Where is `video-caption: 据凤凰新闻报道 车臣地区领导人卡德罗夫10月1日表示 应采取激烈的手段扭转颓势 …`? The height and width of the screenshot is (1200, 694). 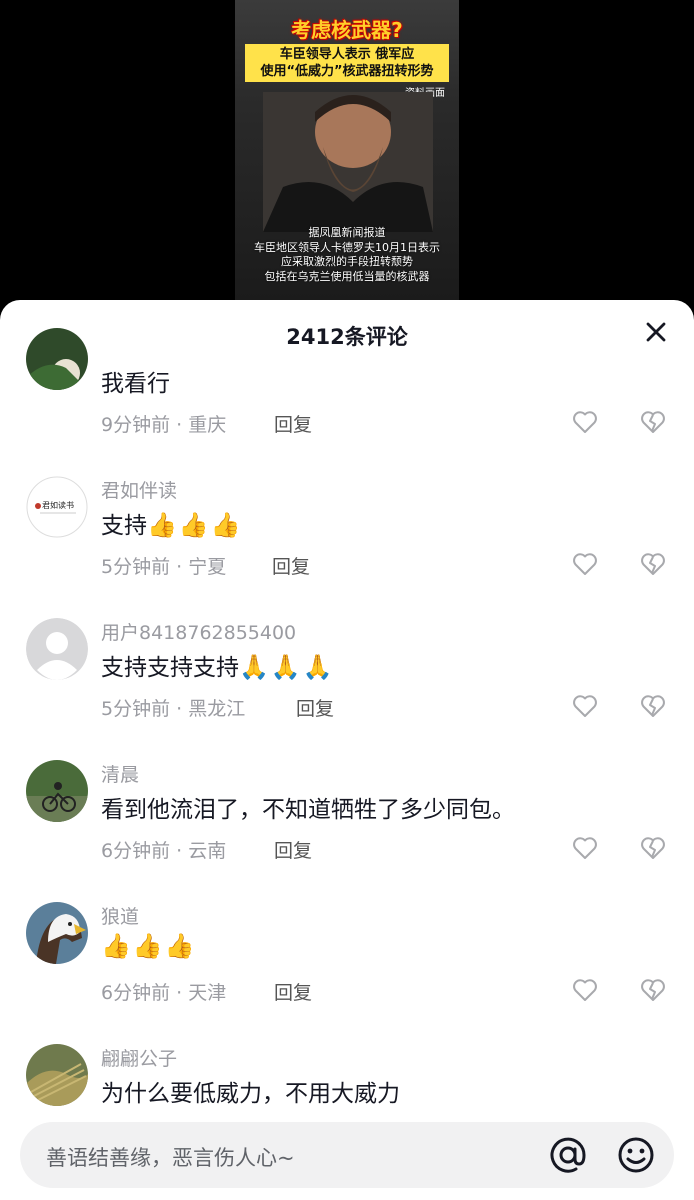 video-caption: 据凤凰新闻报道 车臣地区领导人卡德罗夫10月1日表示 应采取激烈的手段扭转颓势 … is located at coordinates (347, 255).